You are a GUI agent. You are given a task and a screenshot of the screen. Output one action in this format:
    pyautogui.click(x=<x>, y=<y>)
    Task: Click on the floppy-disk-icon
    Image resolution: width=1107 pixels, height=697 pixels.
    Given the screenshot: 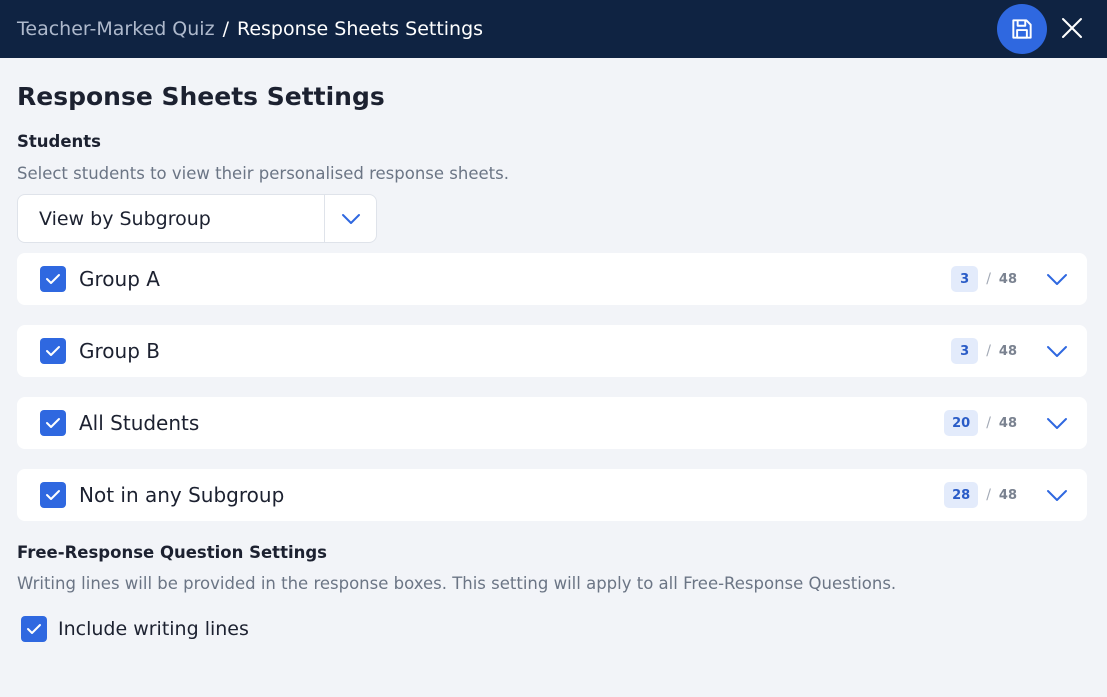 What is the action you would take?
    pyautogui.click(x=1022, y=29)
    